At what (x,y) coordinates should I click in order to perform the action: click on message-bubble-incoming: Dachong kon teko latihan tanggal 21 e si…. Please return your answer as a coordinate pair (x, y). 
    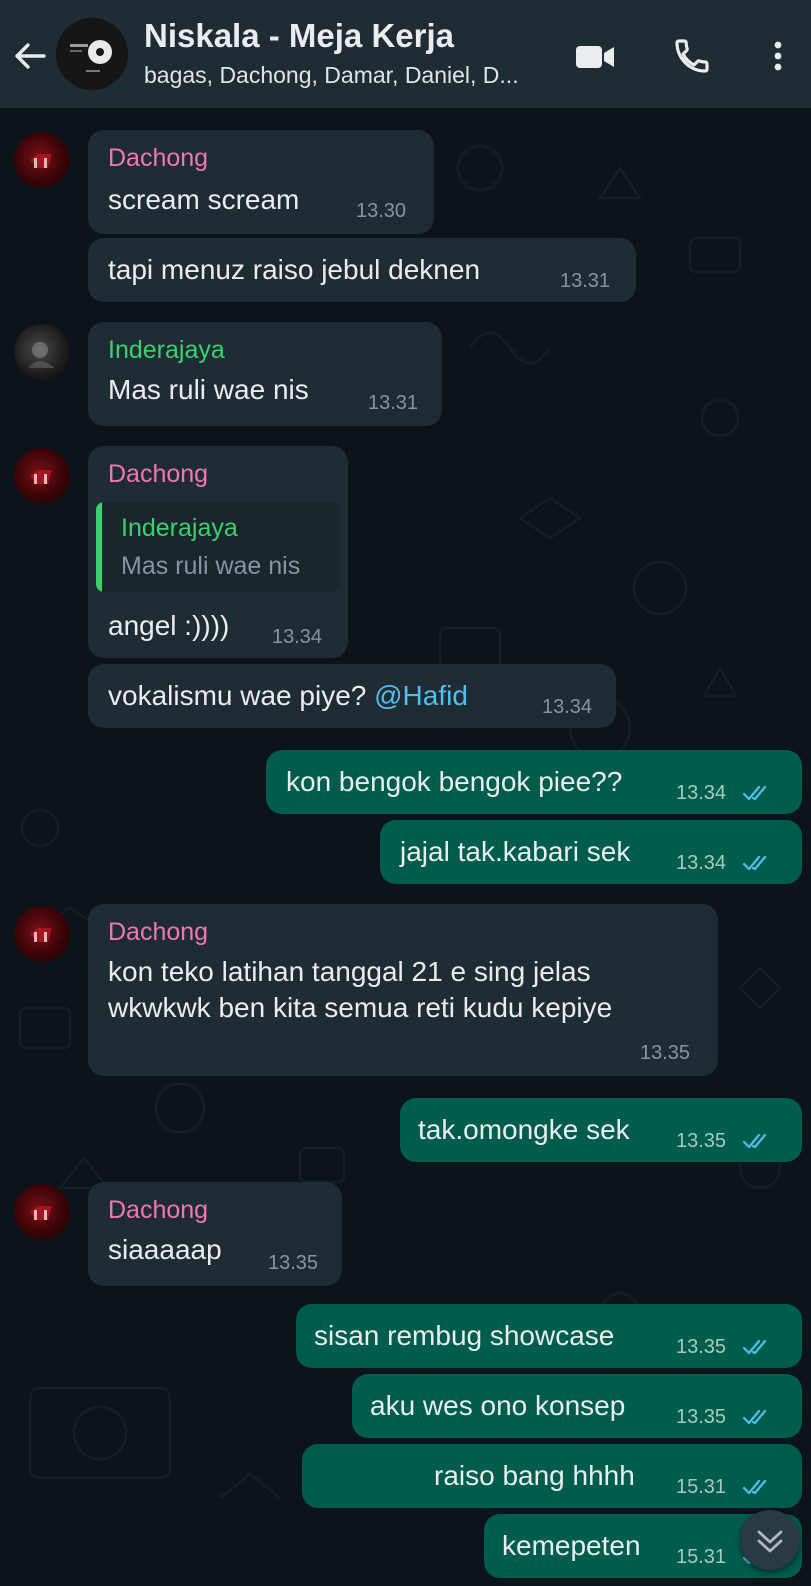
    Looking at the image, I should click on (403, 990).